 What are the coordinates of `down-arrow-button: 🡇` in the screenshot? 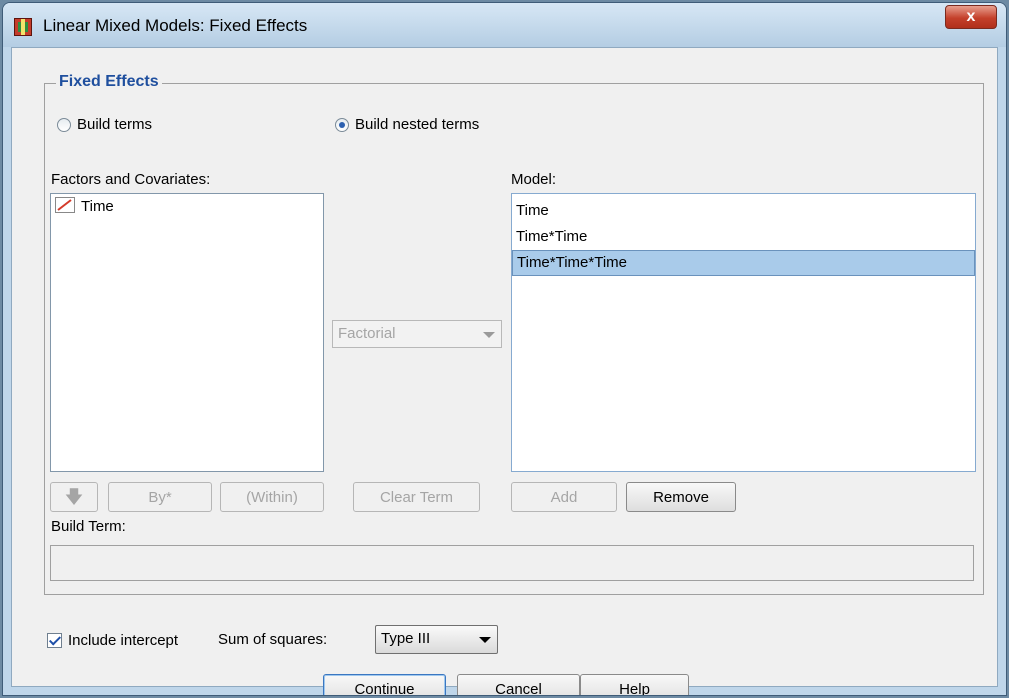 It's located at (74, 497).